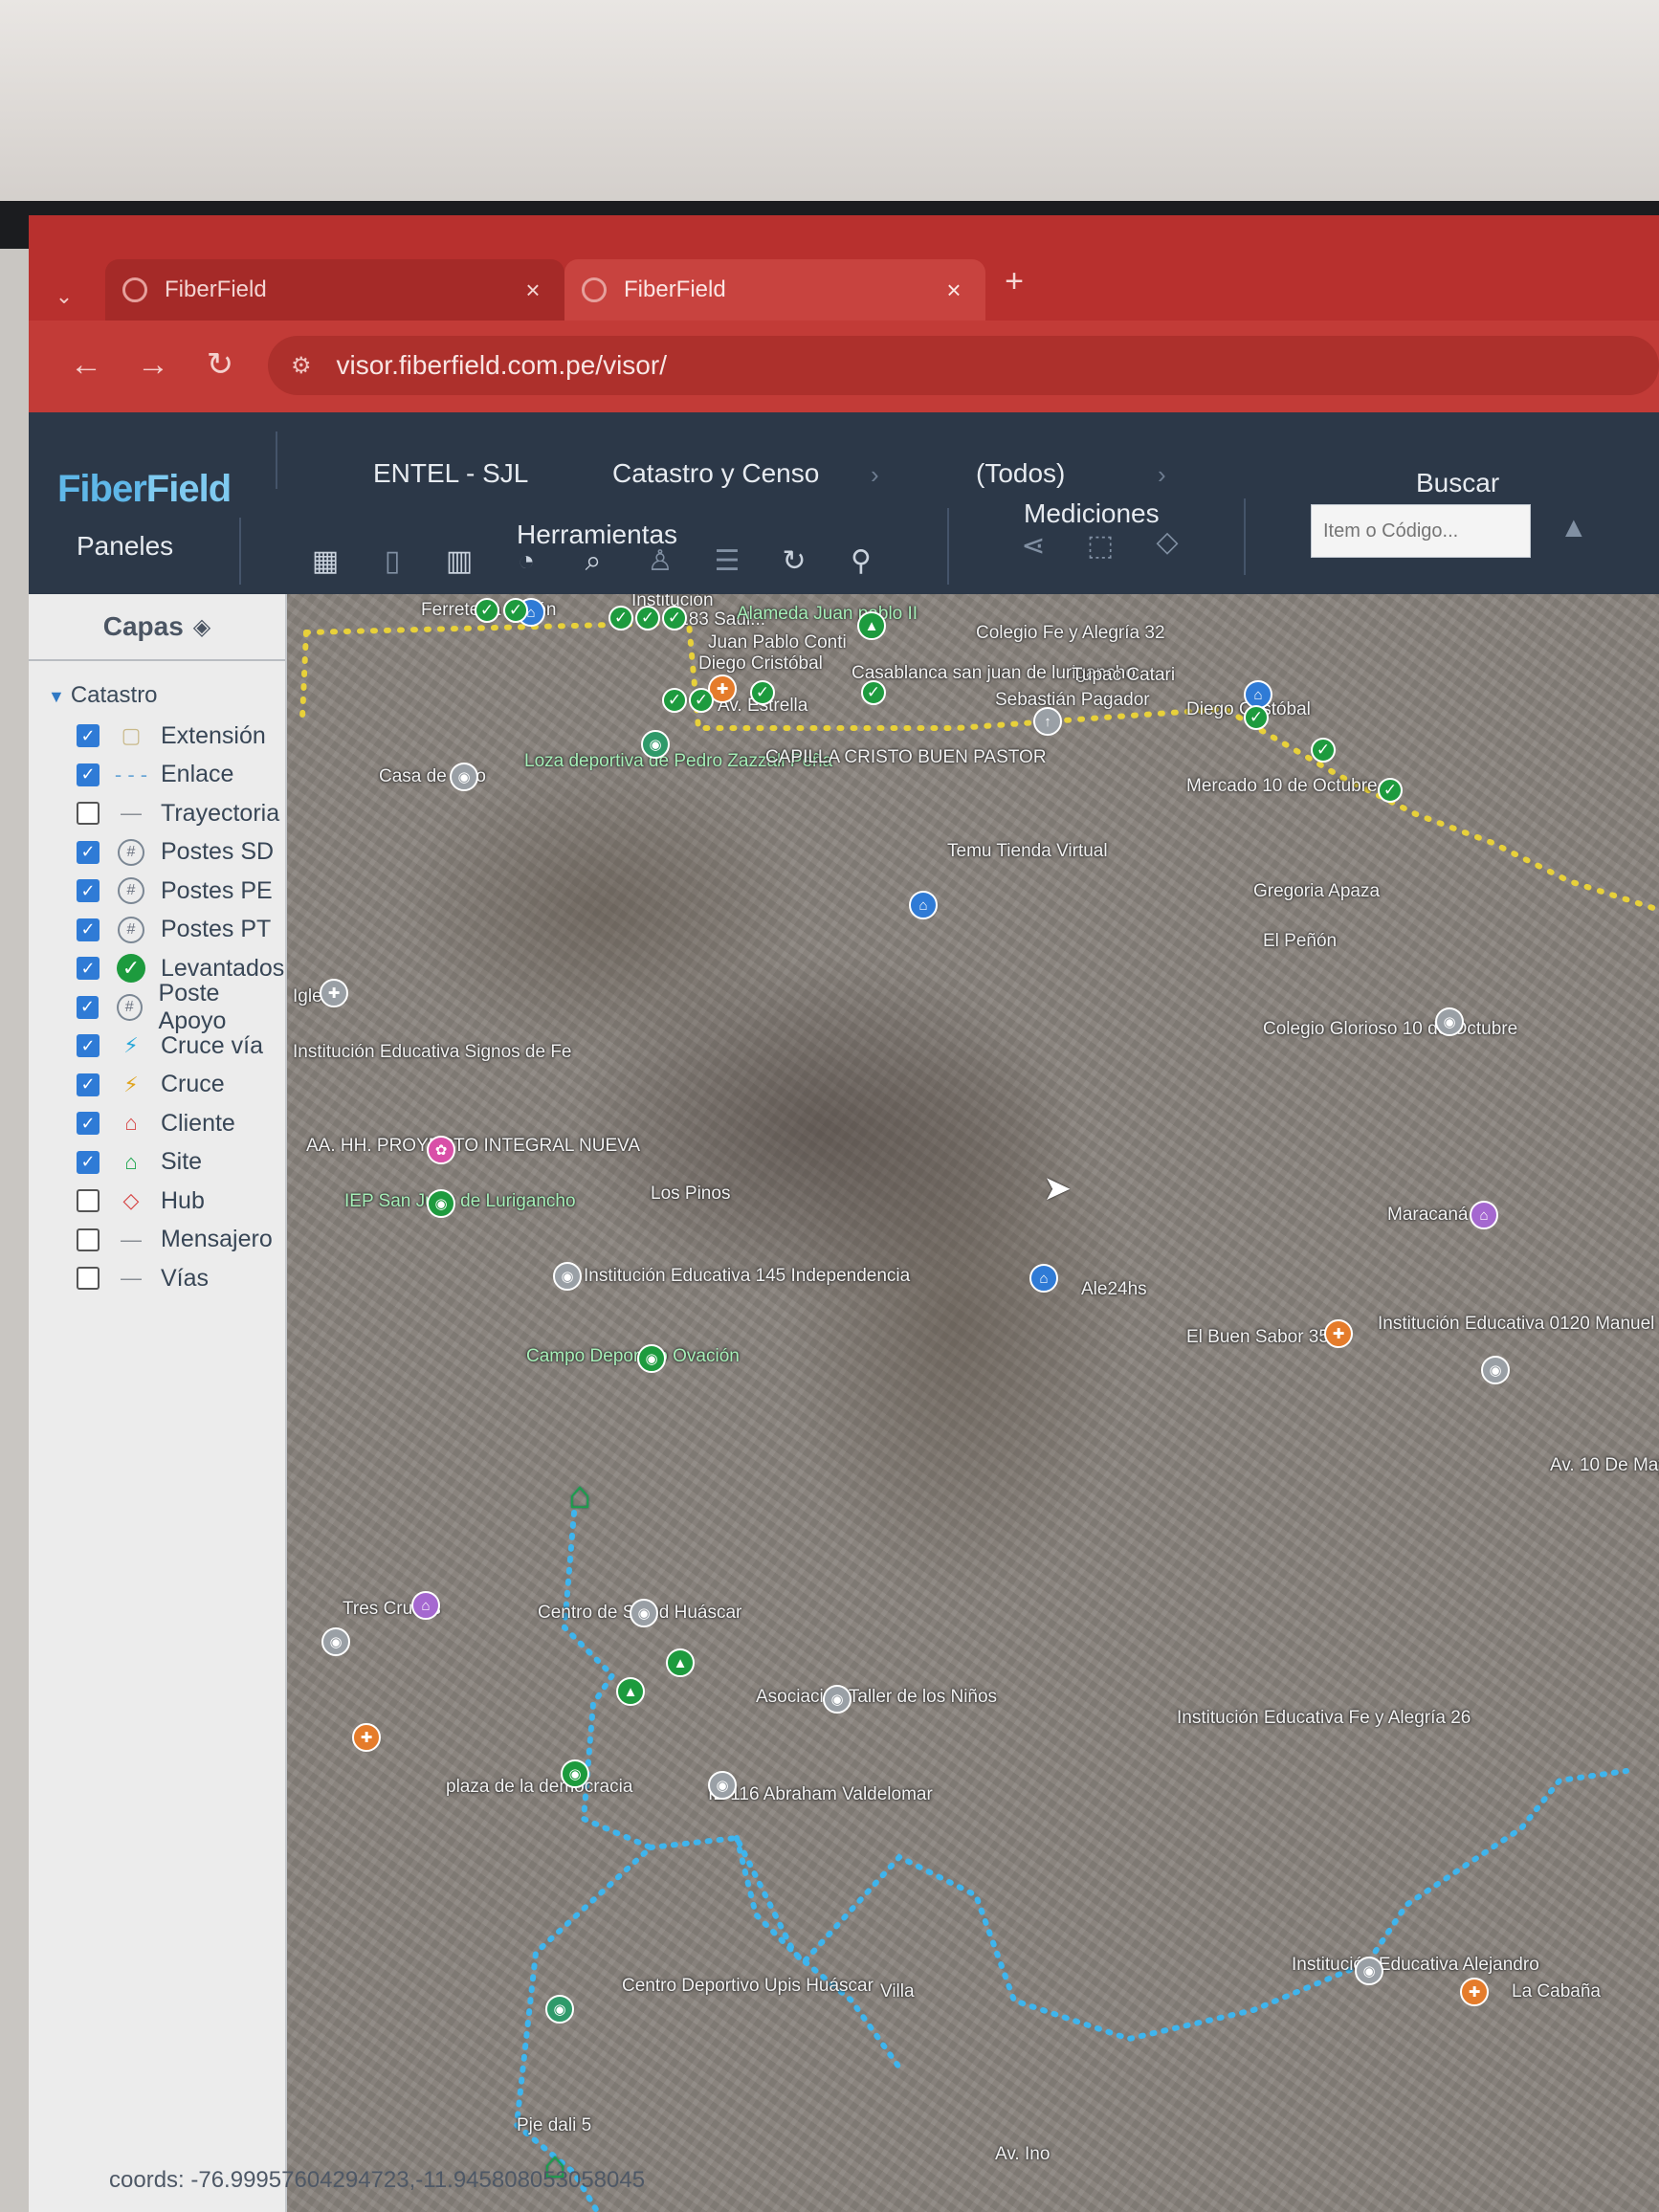  I want to click on signal-icon: ▥, so click(459, 561).